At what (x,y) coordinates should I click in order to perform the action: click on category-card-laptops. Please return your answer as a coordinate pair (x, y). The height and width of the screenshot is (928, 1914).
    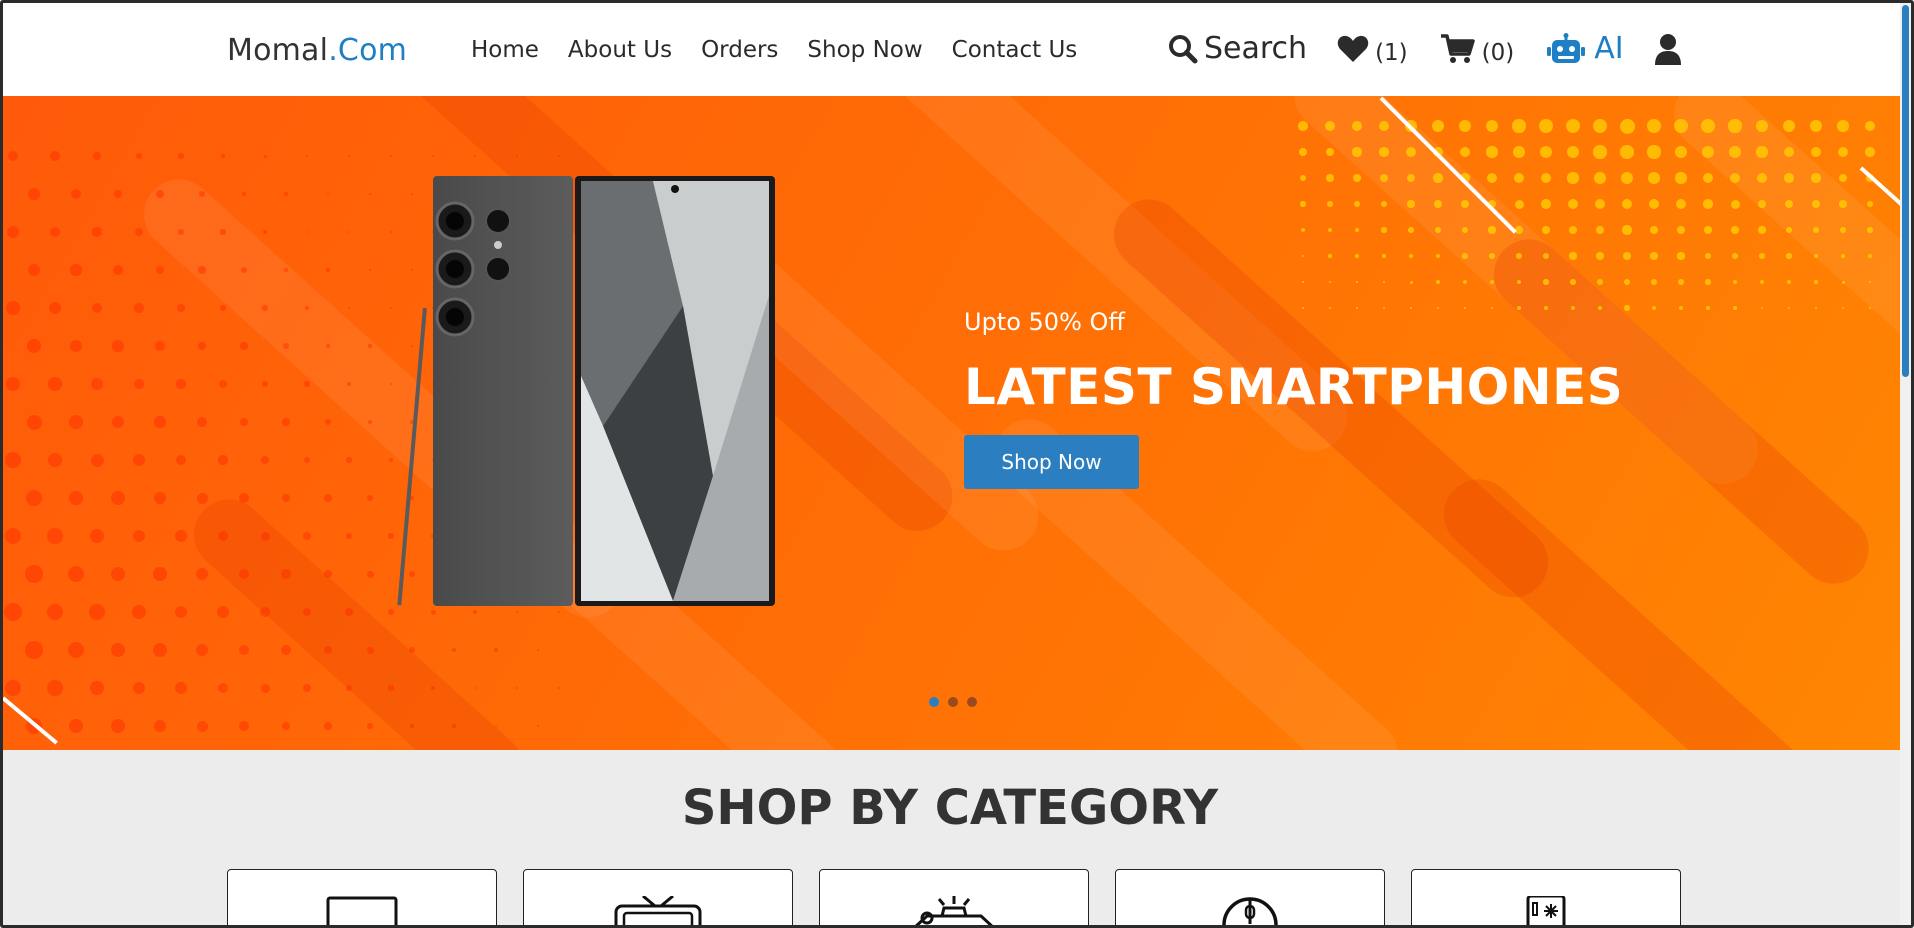
    Looking at the image, I should click on (362, 898).